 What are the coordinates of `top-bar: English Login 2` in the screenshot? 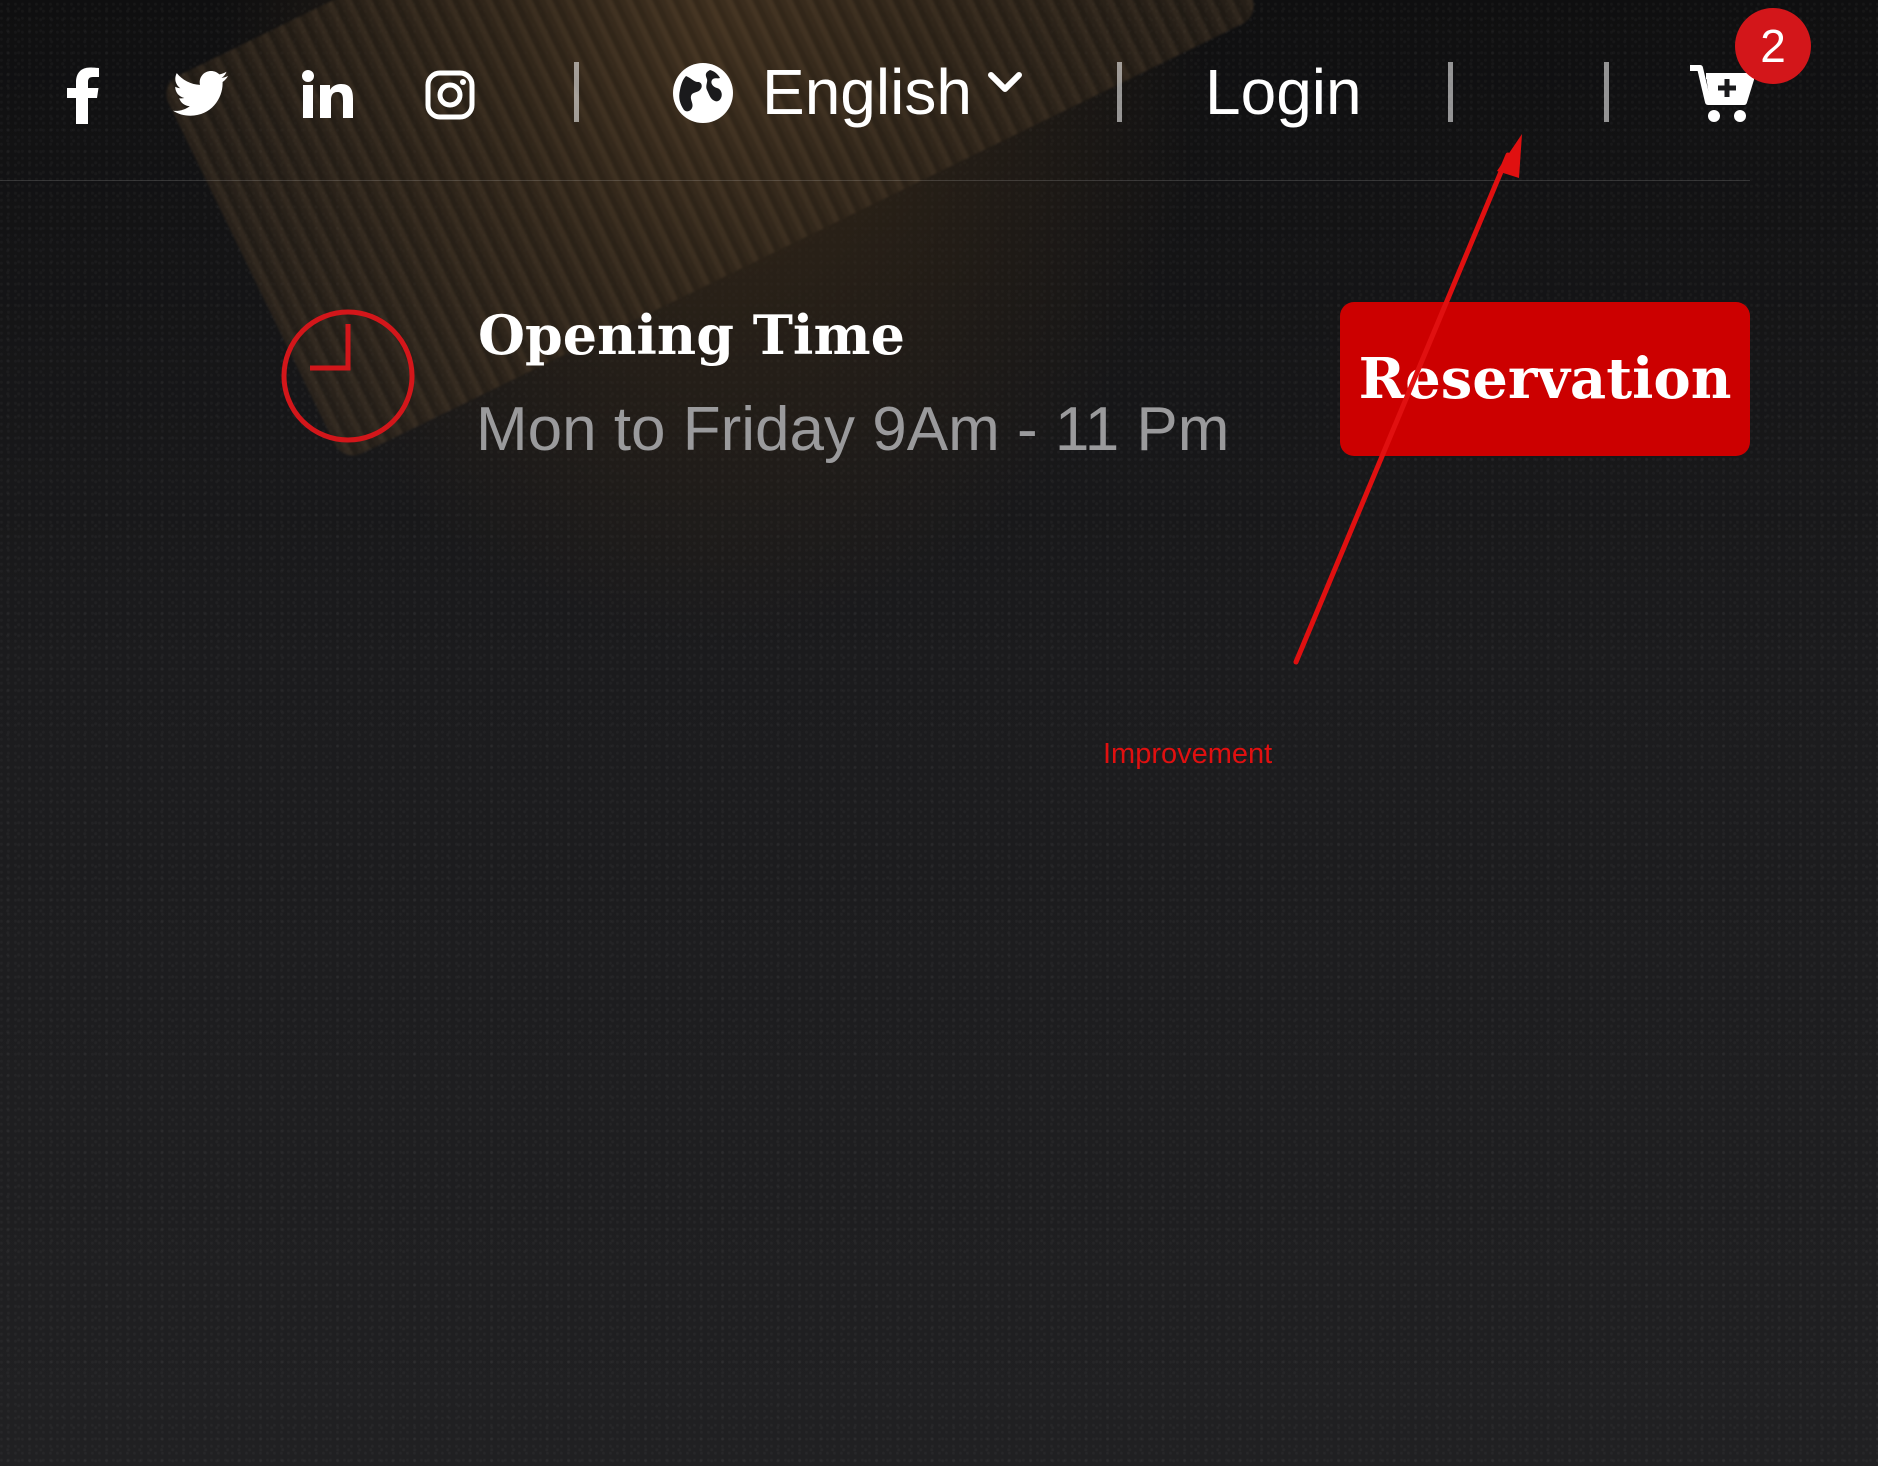 It's located at (905, 90).